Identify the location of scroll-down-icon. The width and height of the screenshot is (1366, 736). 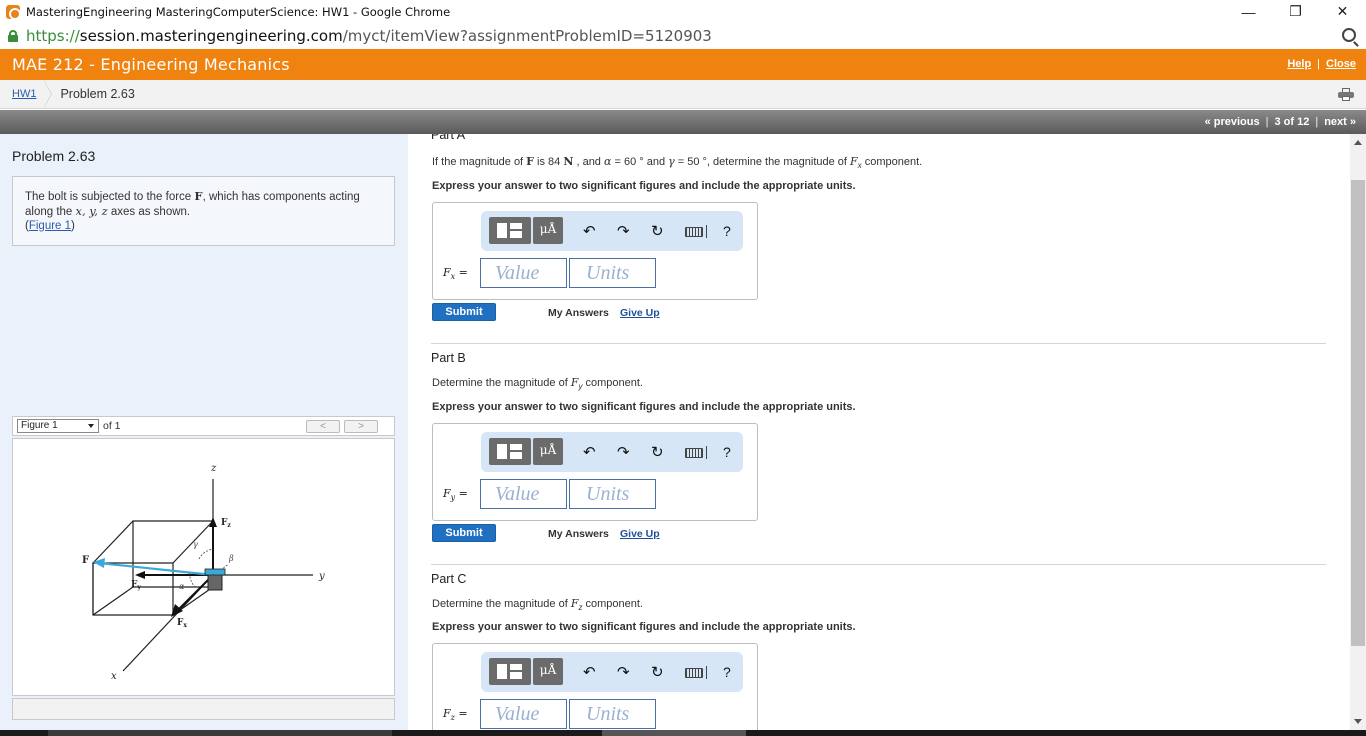
(1358, 721).